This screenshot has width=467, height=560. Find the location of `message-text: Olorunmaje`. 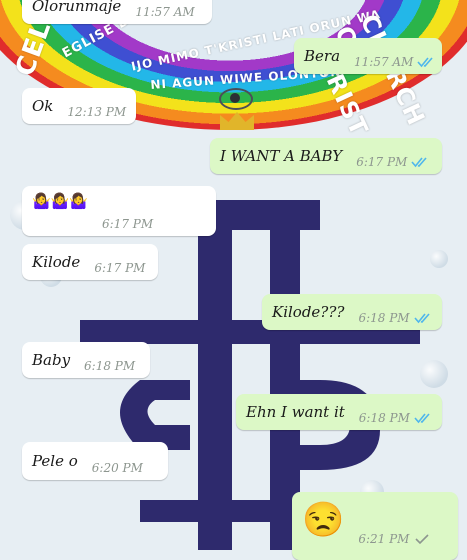

message-text: Olorunmaje is located at coordinates (77, 7).